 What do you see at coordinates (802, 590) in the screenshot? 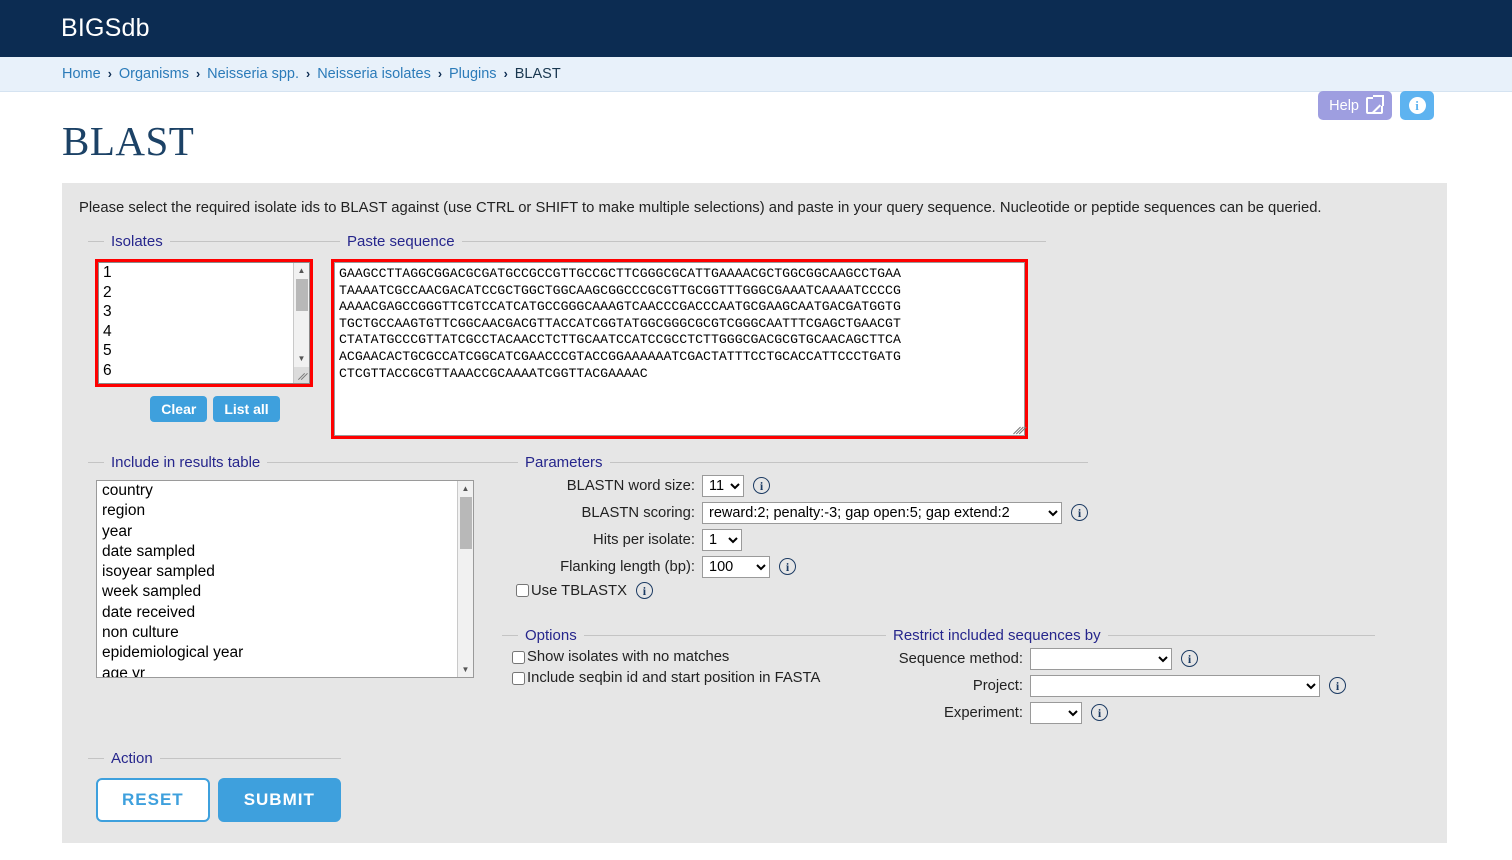
I see `use-tblastx-row: Use TBLASTX i` at bounding box center [802, 590].